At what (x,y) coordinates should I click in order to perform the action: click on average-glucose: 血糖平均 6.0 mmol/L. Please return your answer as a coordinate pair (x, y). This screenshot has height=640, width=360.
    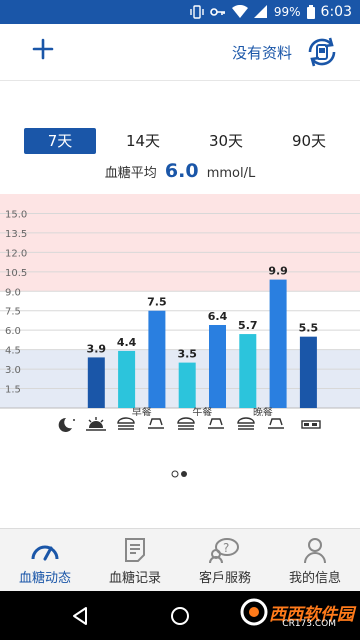
    Looking at the image, I should click on (180, 171).